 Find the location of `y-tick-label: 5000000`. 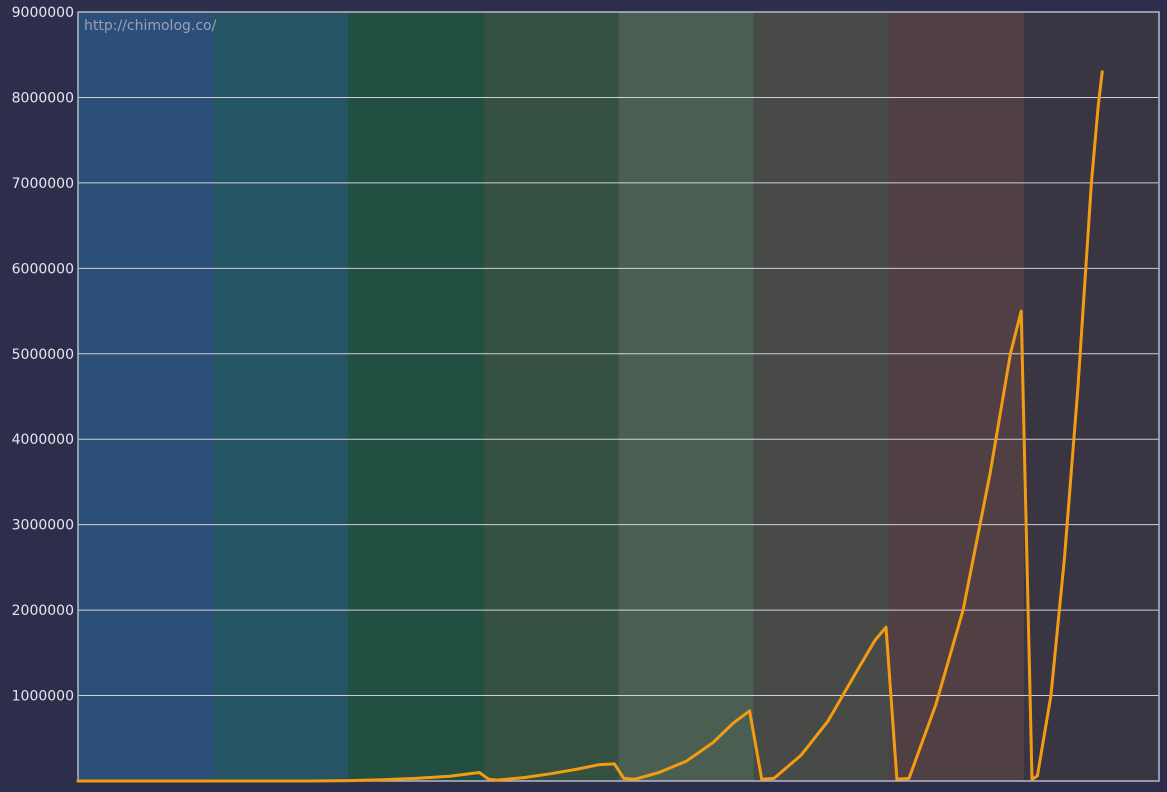

y-tick-label: 5000000 is located at coordinates (43, 355).